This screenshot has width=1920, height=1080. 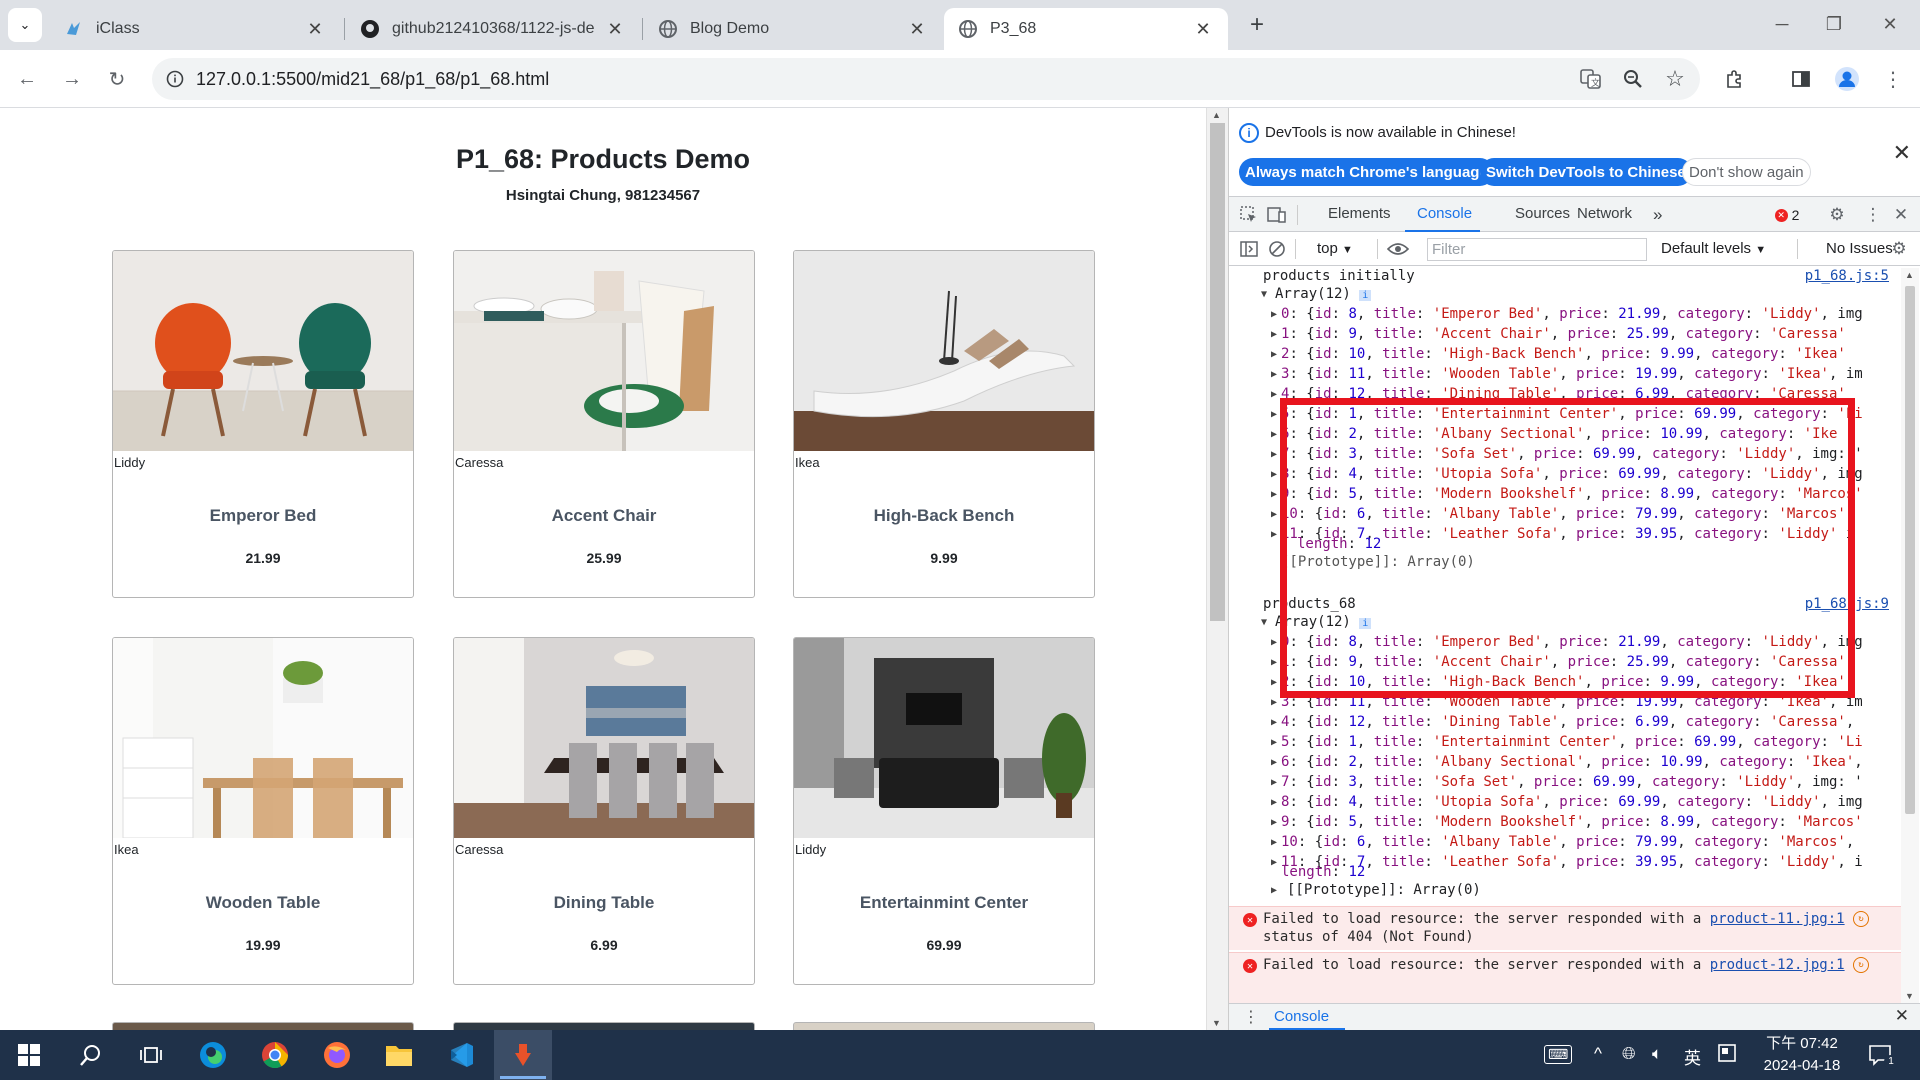 I want to click on log-levels-dropdown: Default levels ▼, so click(x=1713, y=248).